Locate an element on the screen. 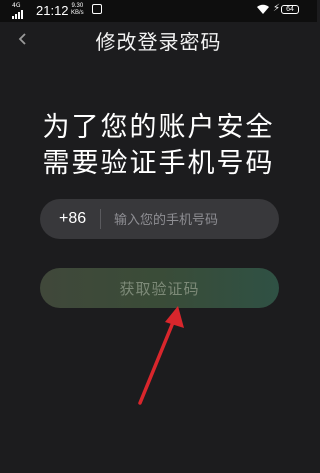  battery-level: 64 is located at coordinates (290, 9).